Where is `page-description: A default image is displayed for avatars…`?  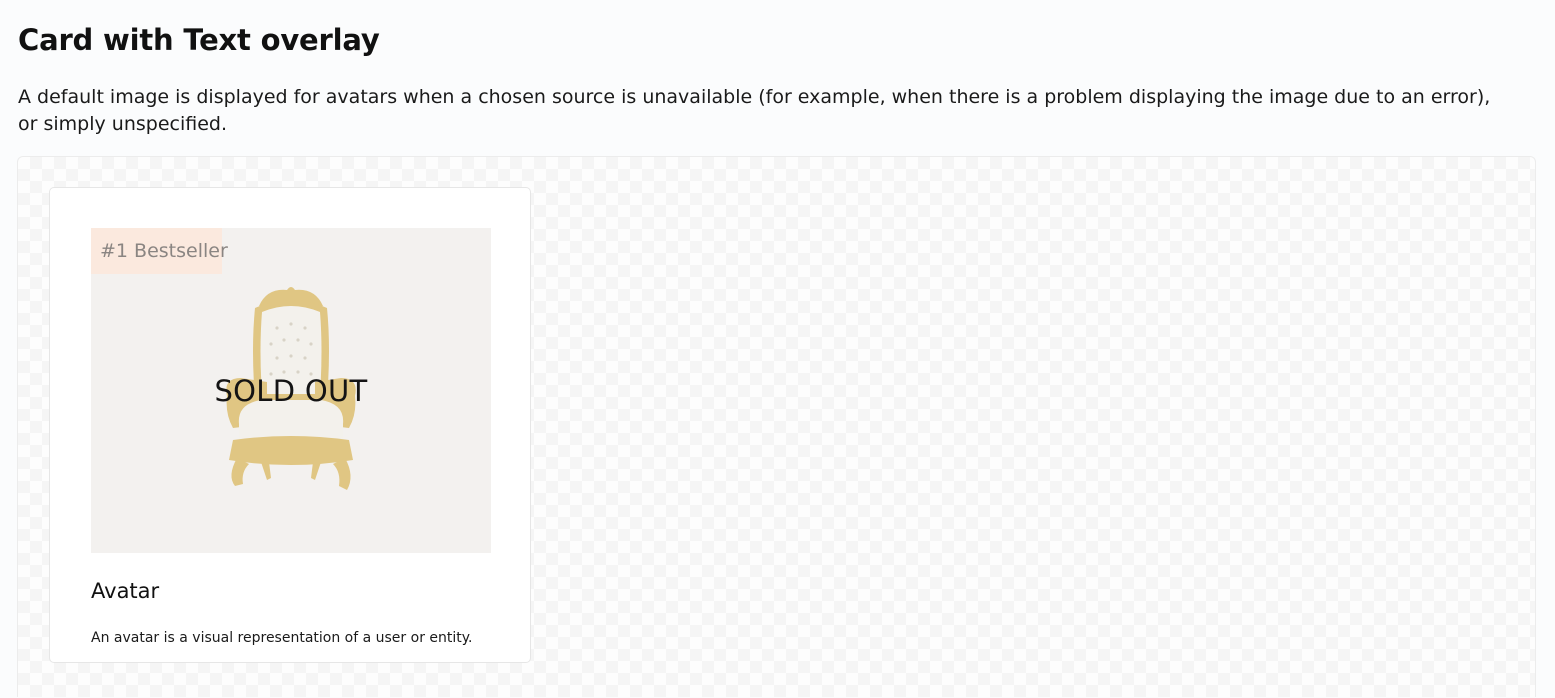 page-description: A default image is displayed for avatars… is located at coordinates (754, 110).